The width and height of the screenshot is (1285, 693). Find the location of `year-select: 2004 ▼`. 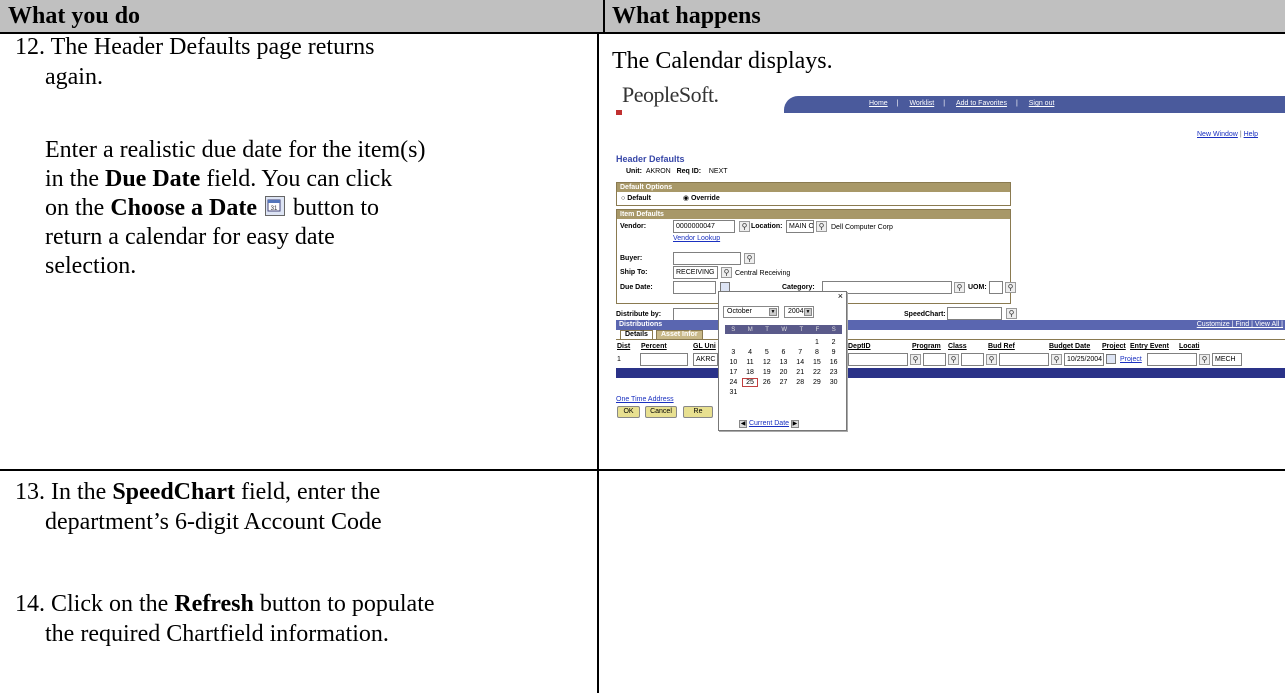

year-select: 2004 ▼ is located at coordinates (799, 312).